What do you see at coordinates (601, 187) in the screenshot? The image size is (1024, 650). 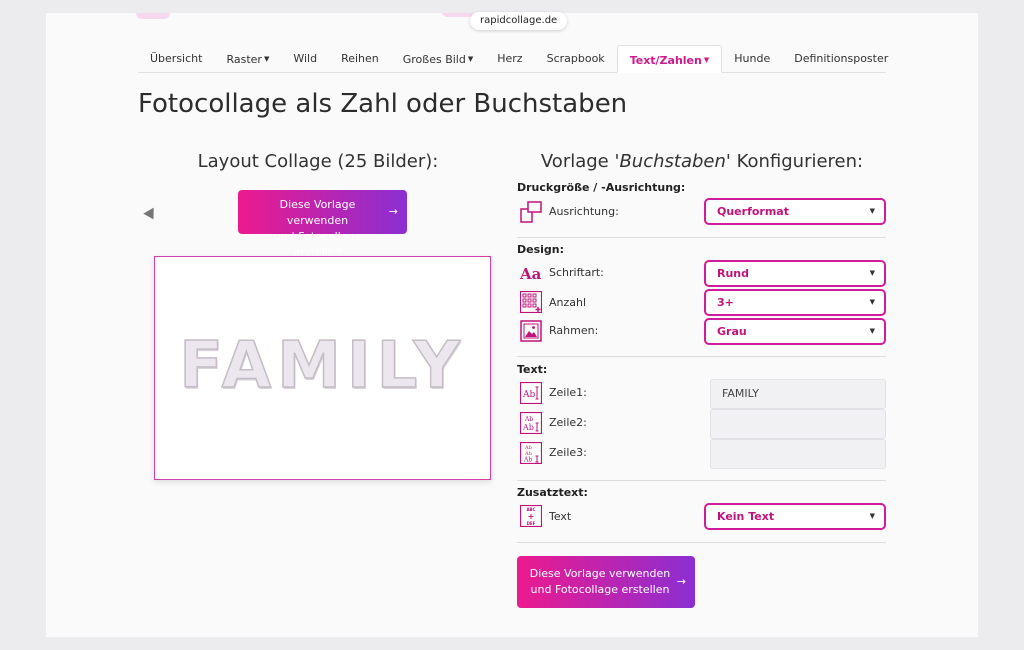 I see `section-print-label: Druckgröße / -Ausrichtung:` at bounding box center [601, 187].